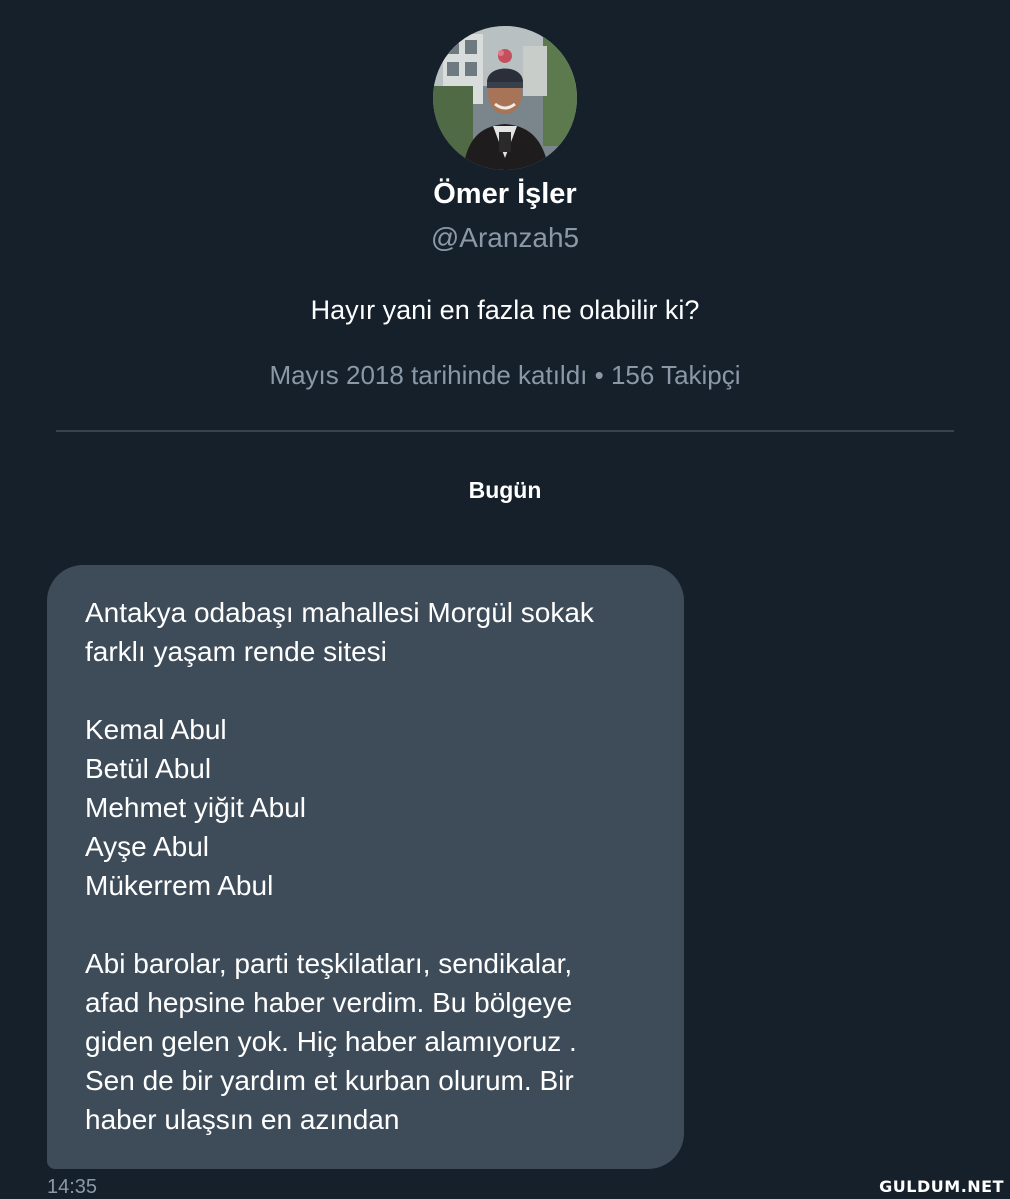 The width and height of the screenshot is (1010, 1199). What do you see at coordinates (329, 1002) in the screenshot?
I see `message-line: afad hepsine haber verdim. Bu bölgeye` at bounding box center [329, 1002].